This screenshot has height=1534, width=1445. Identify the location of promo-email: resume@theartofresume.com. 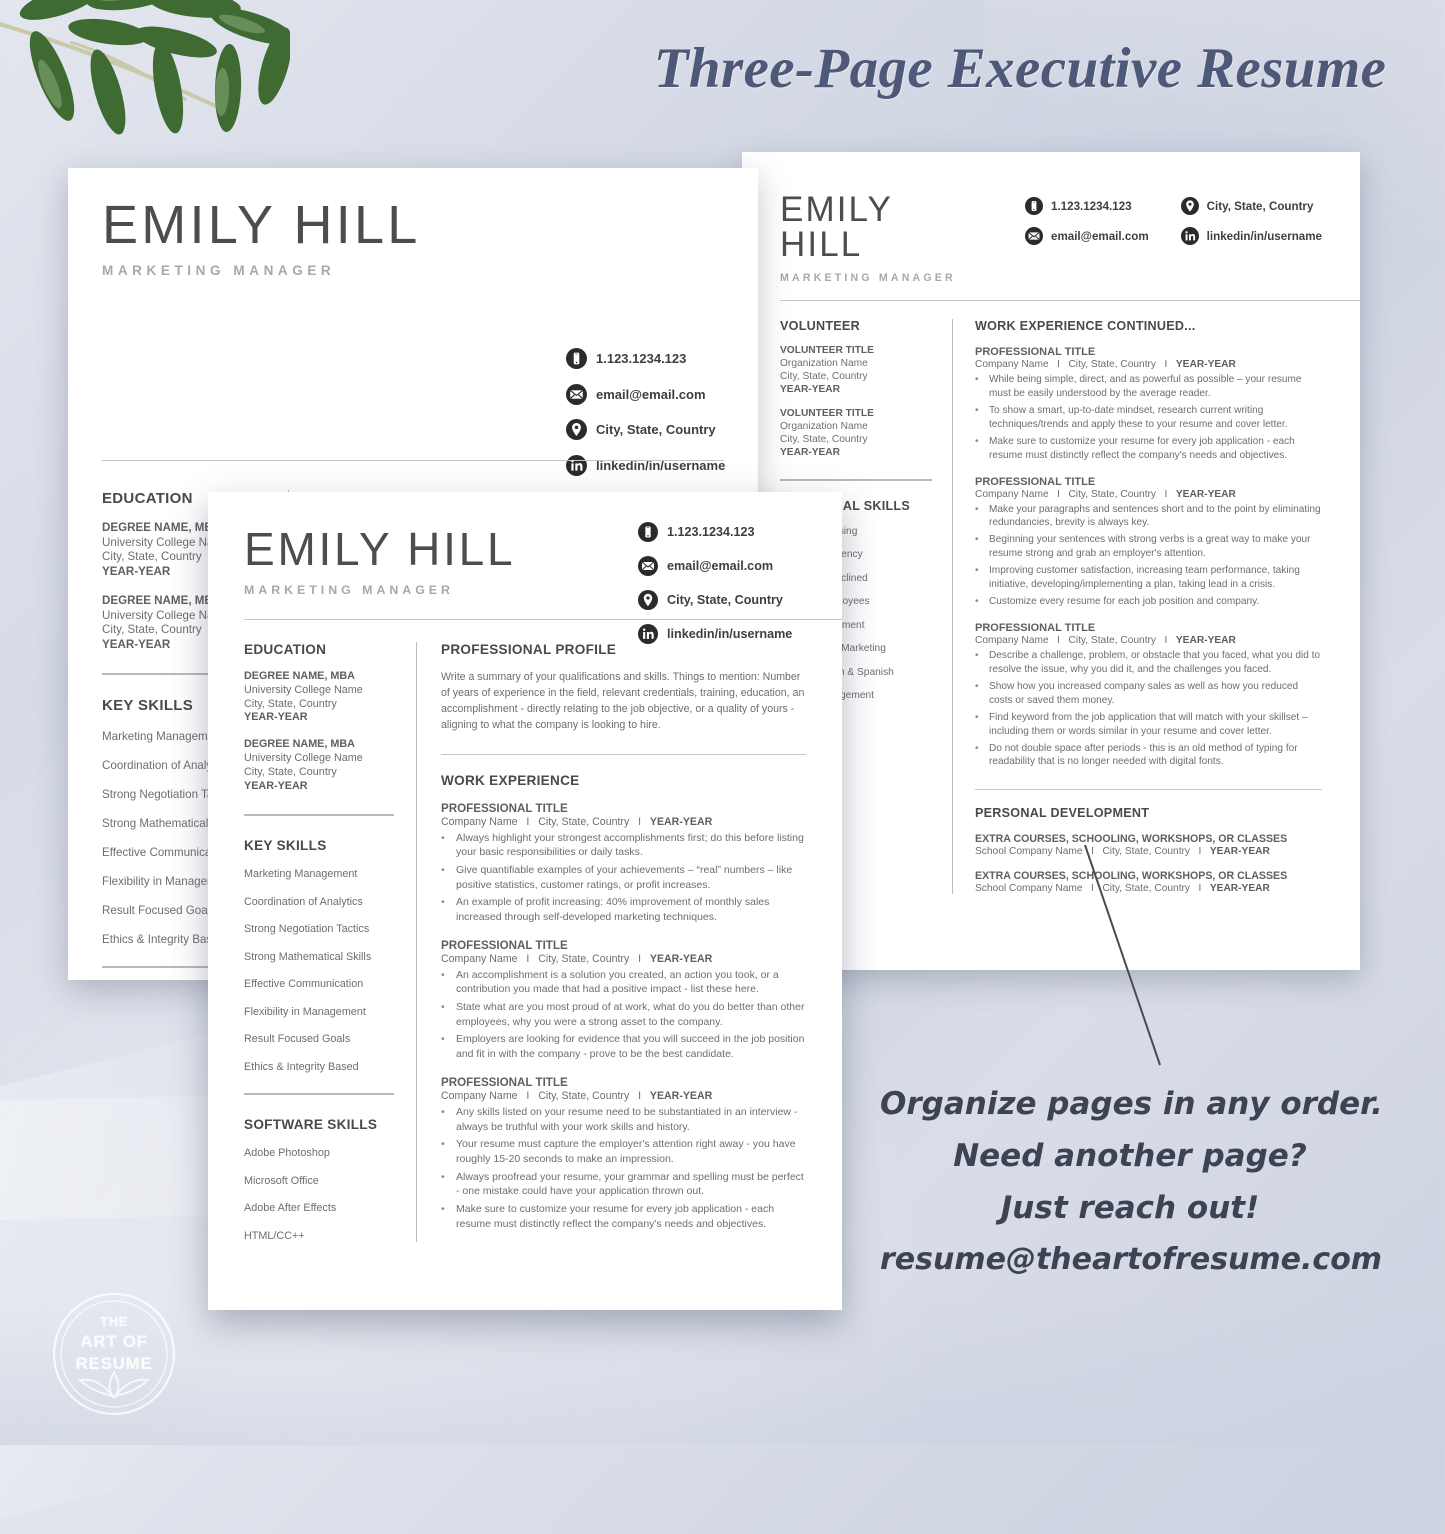
(1131, 1259).